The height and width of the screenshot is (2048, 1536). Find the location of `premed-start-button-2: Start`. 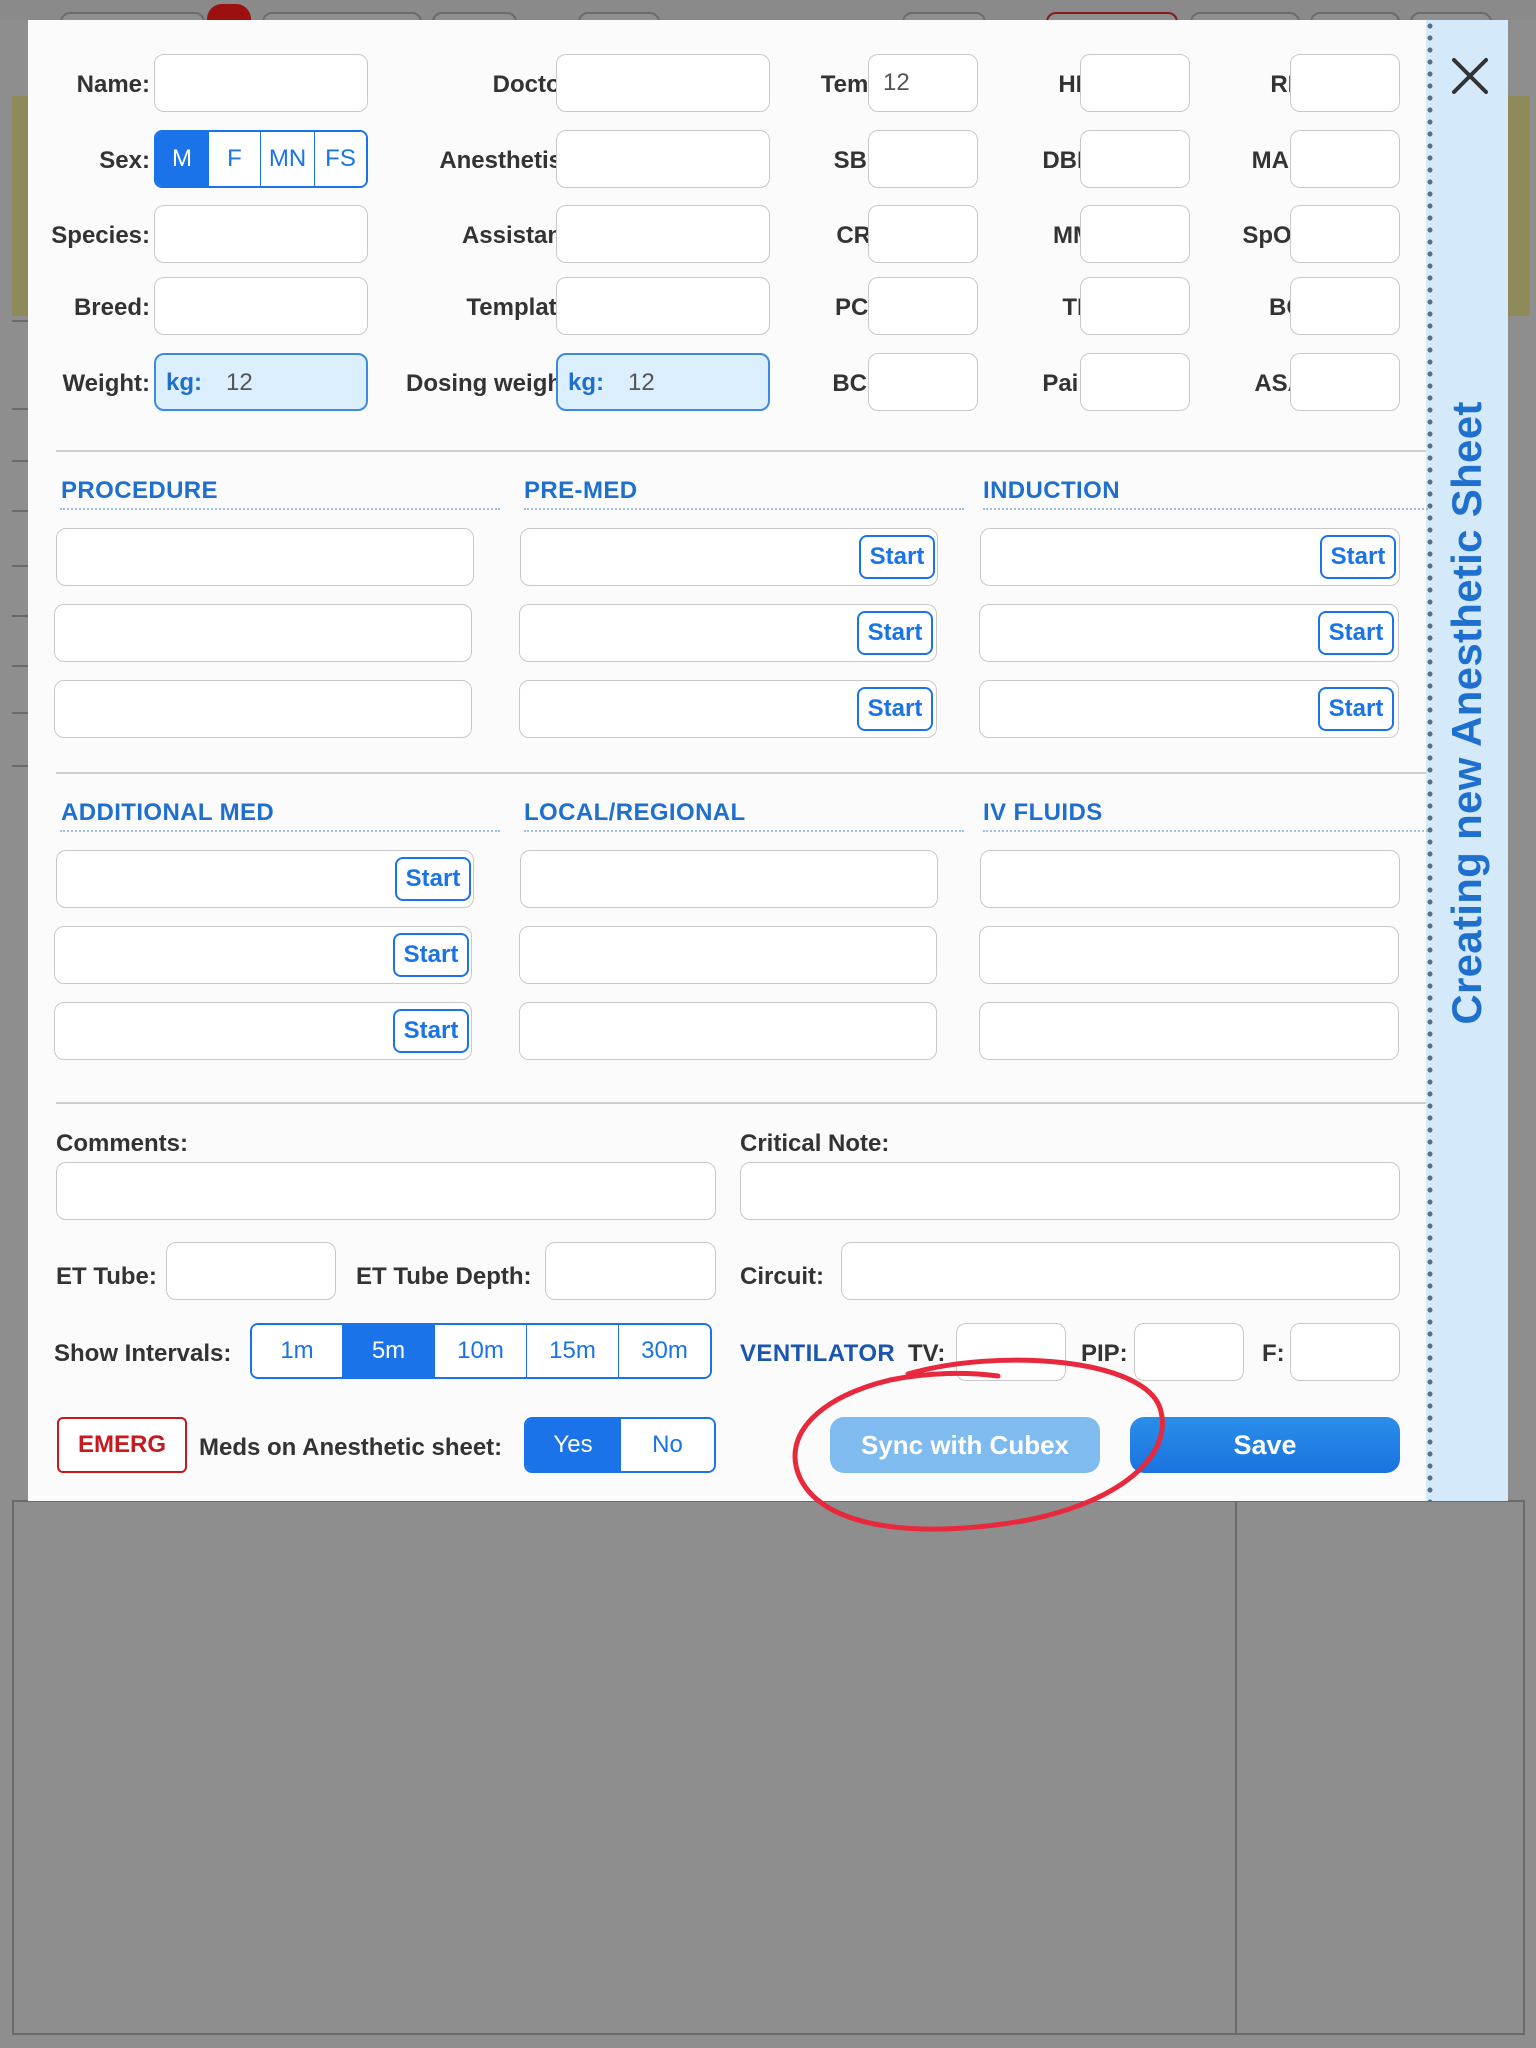

premed-start-button-2: Start is located at coordinates (895, 633).